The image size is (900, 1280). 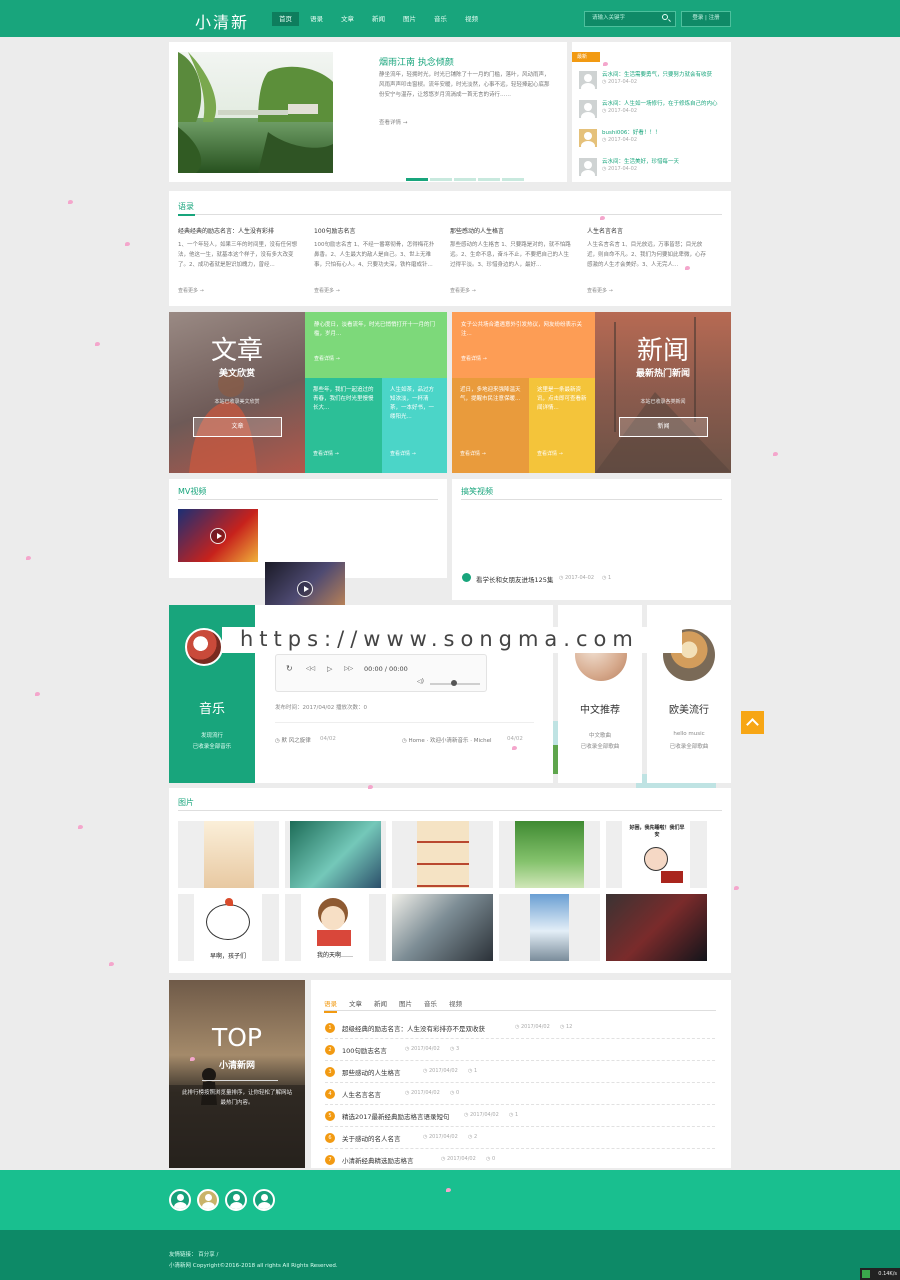 I want to click on friend-links: 友情链接： 百分享 /, so click(x=193, y=1254).